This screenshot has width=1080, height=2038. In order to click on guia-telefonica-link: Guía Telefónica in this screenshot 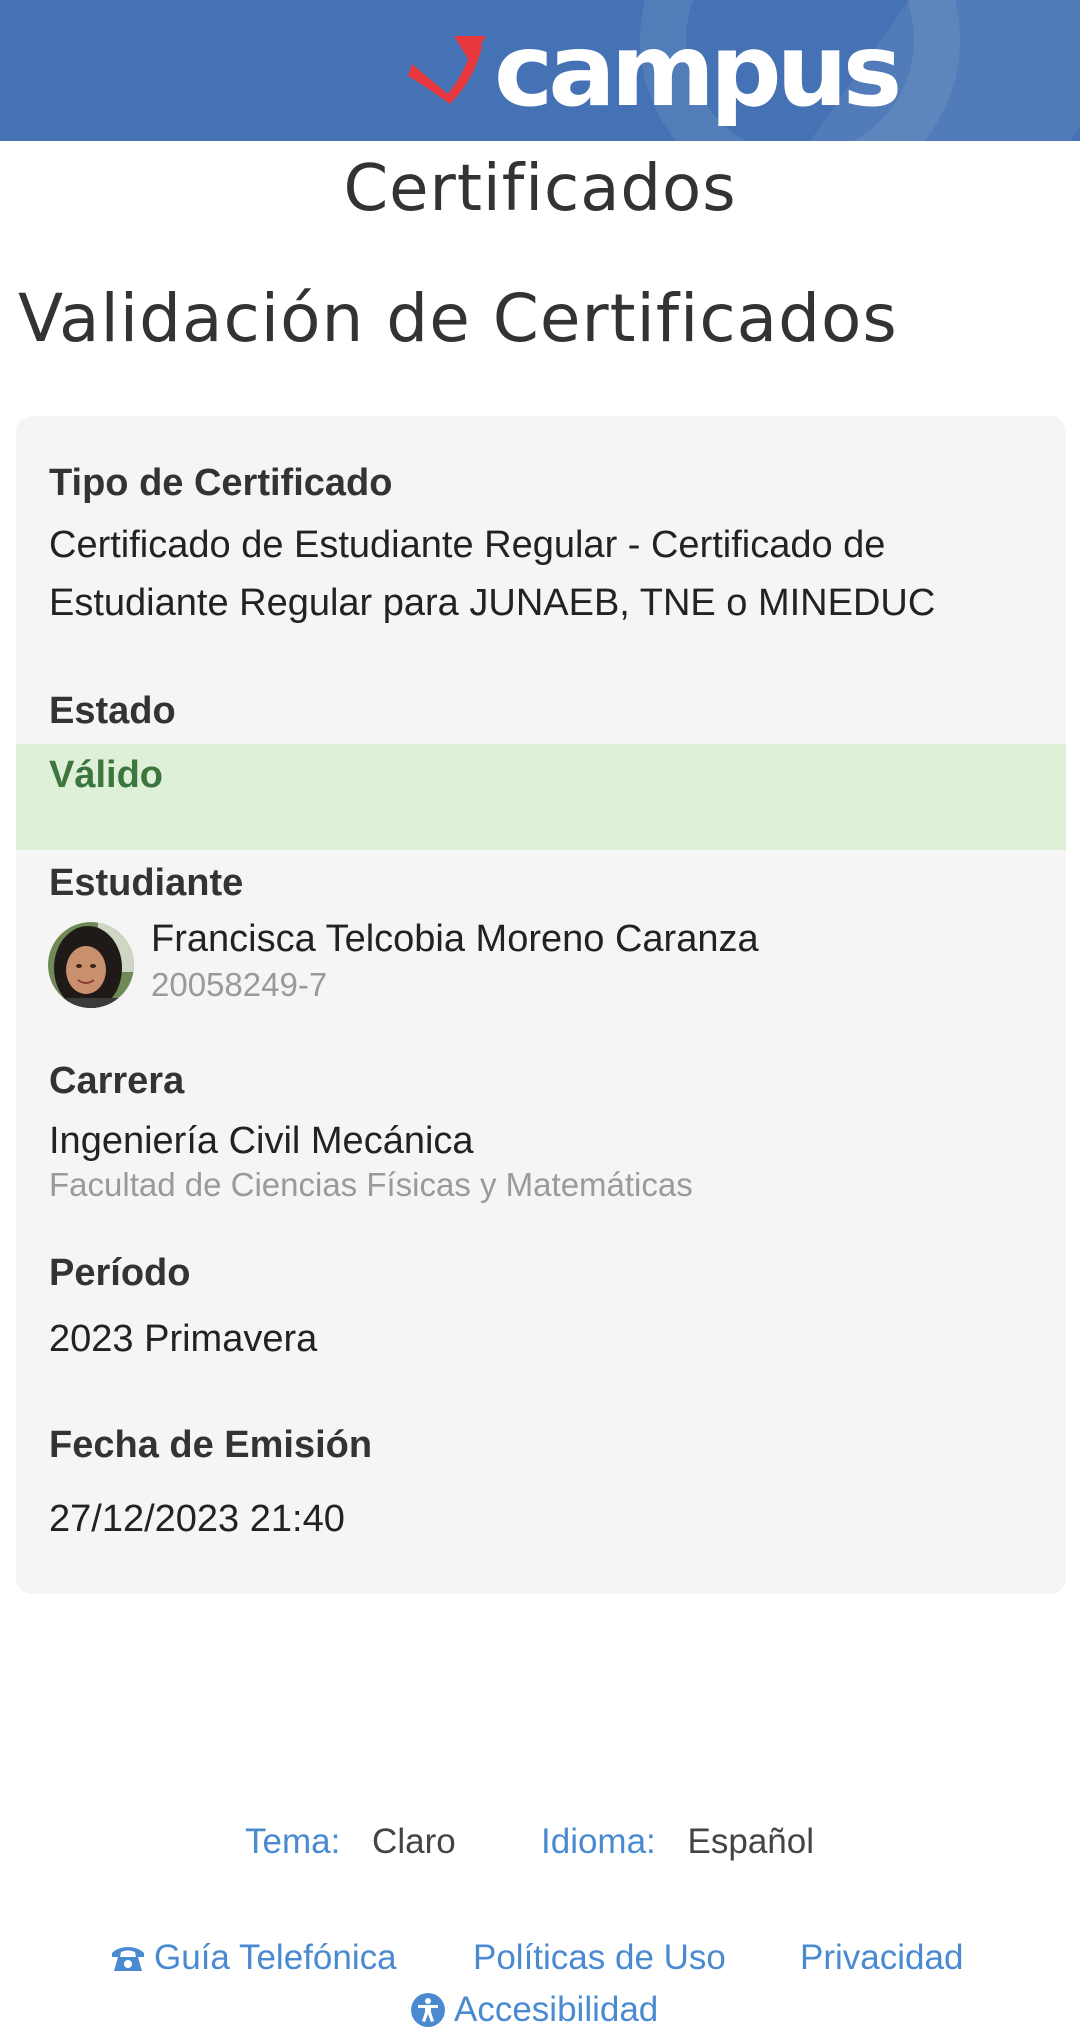, I will do `click(253, 1958)`.